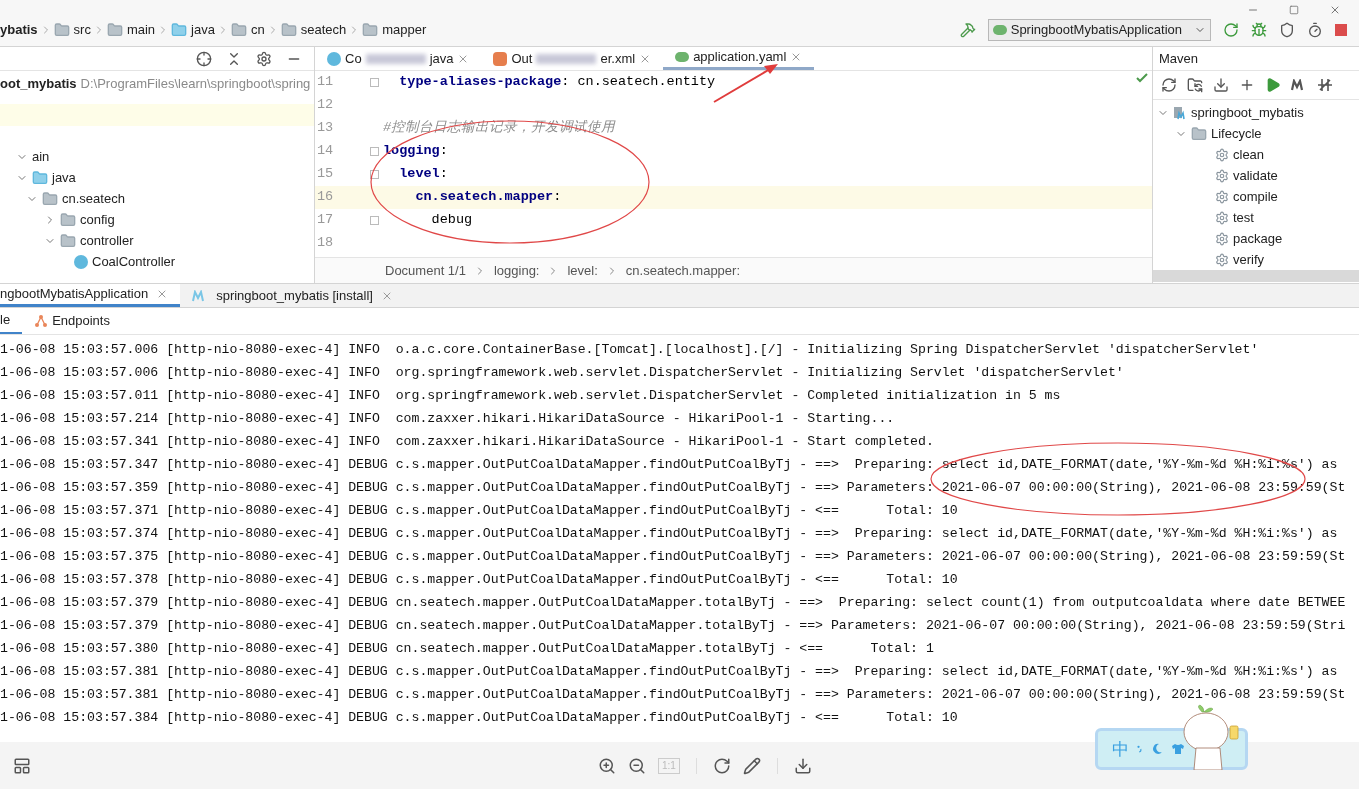 This screenshot has height=789, width=1359. Describe the element at coordinates (22, 765) in the screenshot. I see `layout-icon` at that location.